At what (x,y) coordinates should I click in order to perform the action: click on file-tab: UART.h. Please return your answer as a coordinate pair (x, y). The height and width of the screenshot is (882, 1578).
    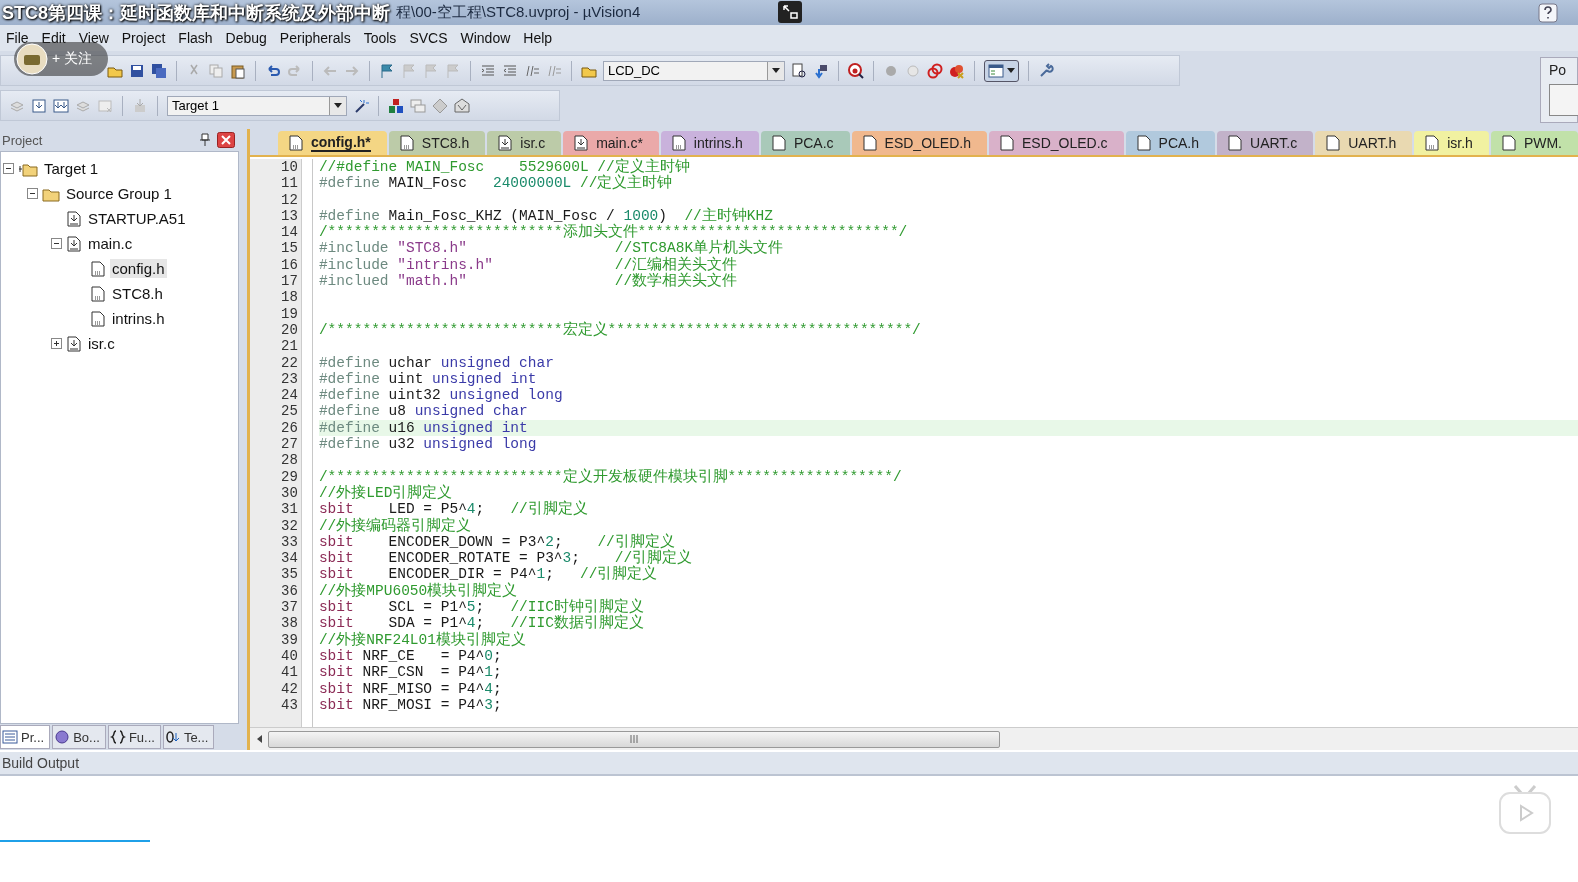
    Looking at the image, I should click on (1364, 143).